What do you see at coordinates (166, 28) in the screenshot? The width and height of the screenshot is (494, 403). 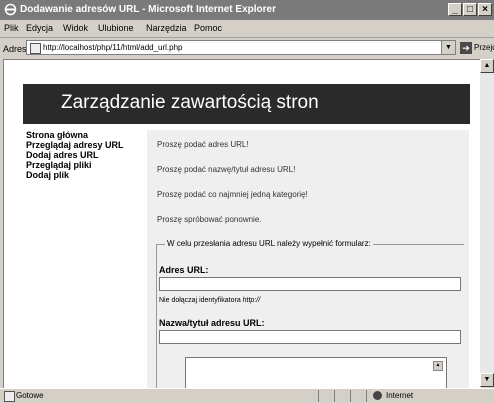 I see `menu-tools: Narzędzia` at bounding box center [166, 28].